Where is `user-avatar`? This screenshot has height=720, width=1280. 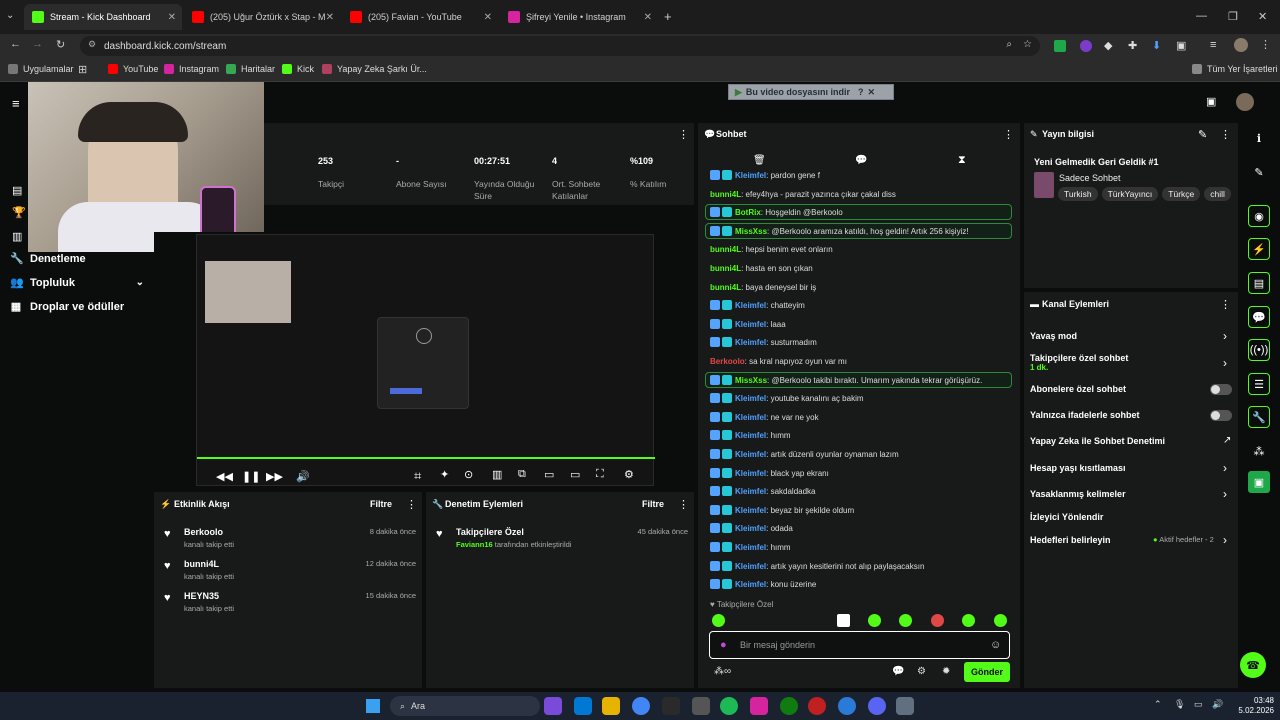 user-avatar is located at coordinates (1245, 102).